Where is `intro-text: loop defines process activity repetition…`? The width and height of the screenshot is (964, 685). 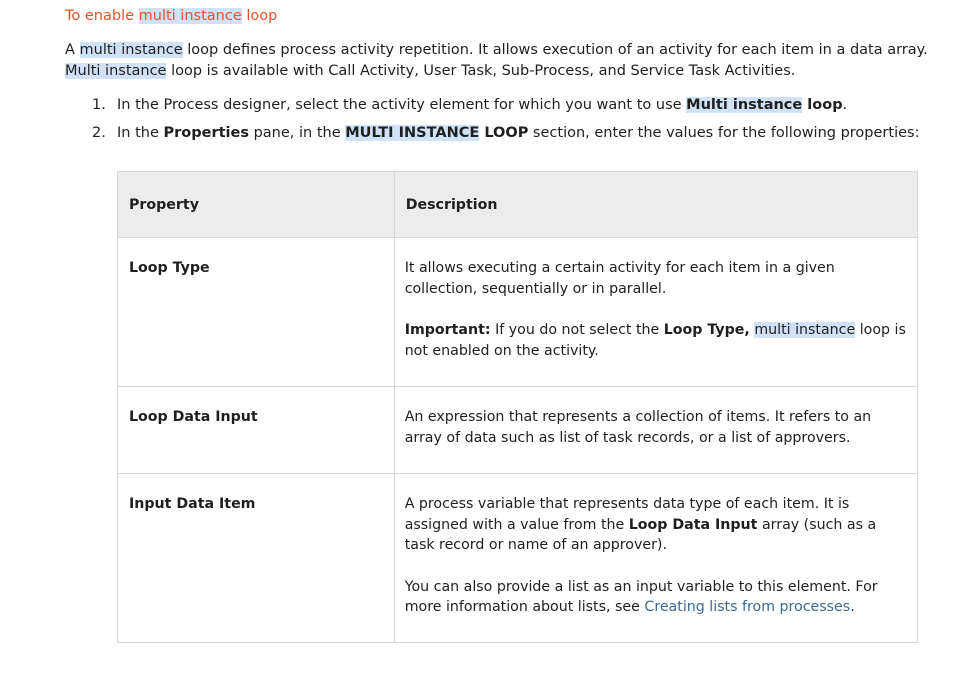
intro-text: loop defines process activity repetition… is located at coordinates (555, 50).